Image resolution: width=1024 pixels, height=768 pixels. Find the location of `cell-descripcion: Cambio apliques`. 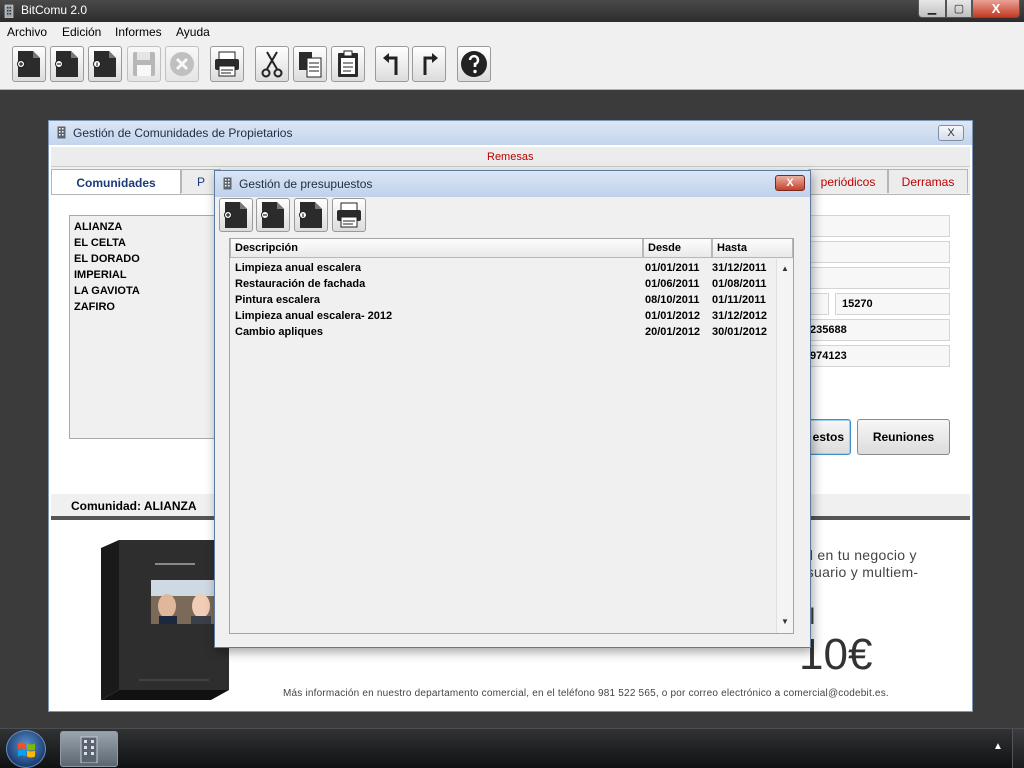

cell-descripcion: Cambio apliques is located at coordinates (279, 332).